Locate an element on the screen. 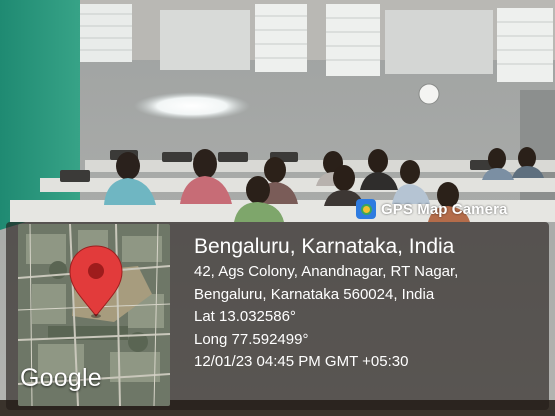 Image resolution: width=555 pixels, height=416 pixels. google-logo: Google is located at coordinates (61, 378).